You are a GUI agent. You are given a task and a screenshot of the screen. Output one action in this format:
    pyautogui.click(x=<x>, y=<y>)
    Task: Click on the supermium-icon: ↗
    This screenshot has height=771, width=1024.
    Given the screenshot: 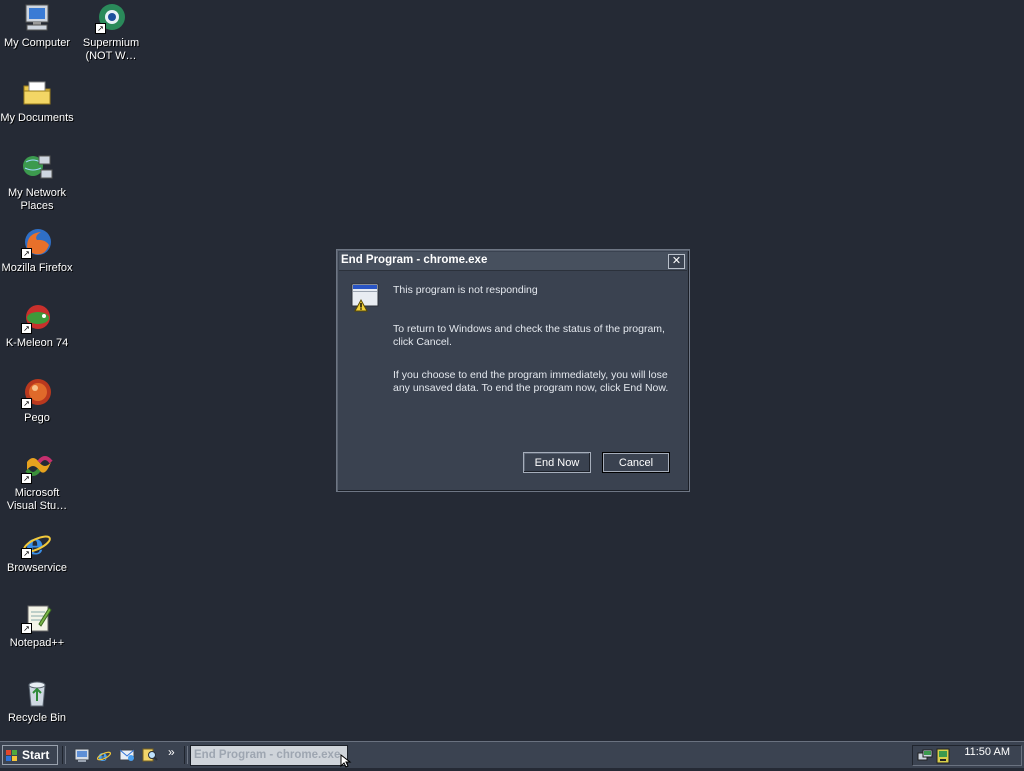 What is the action you would take?
    pyautogui.click(x=111, y=18)
    